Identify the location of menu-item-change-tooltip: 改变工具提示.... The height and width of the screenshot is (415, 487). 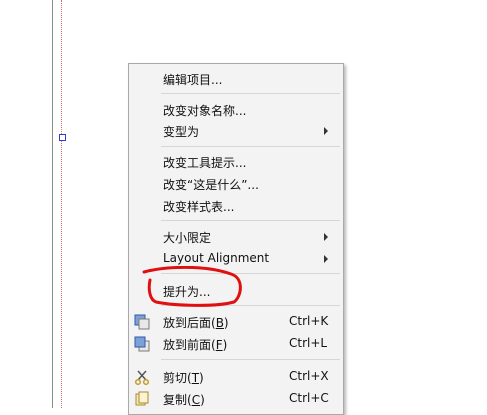
(236, 162).